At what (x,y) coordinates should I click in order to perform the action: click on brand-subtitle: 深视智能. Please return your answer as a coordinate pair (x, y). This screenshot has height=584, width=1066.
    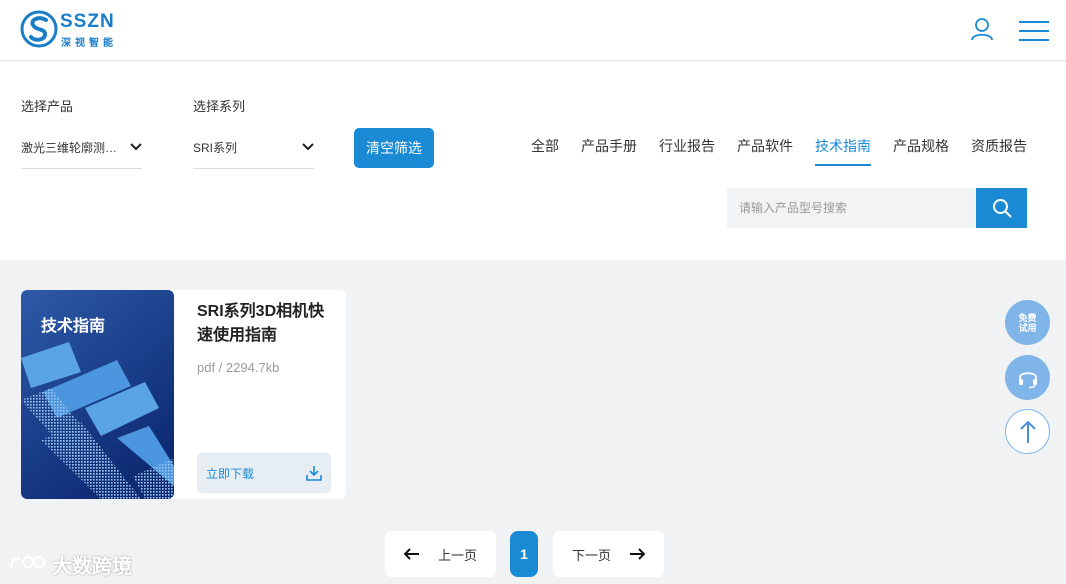
    Looking at the image, I should click on (89, 43).